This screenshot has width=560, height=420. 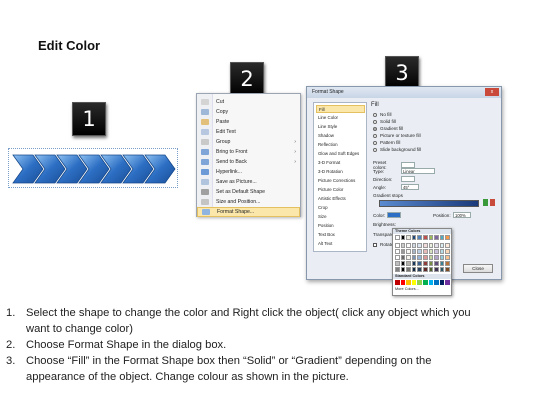 What do you see at coordinates (340, 226) in the screenshot?
I see `nav-item: Position` at bounding box center [340, 226].